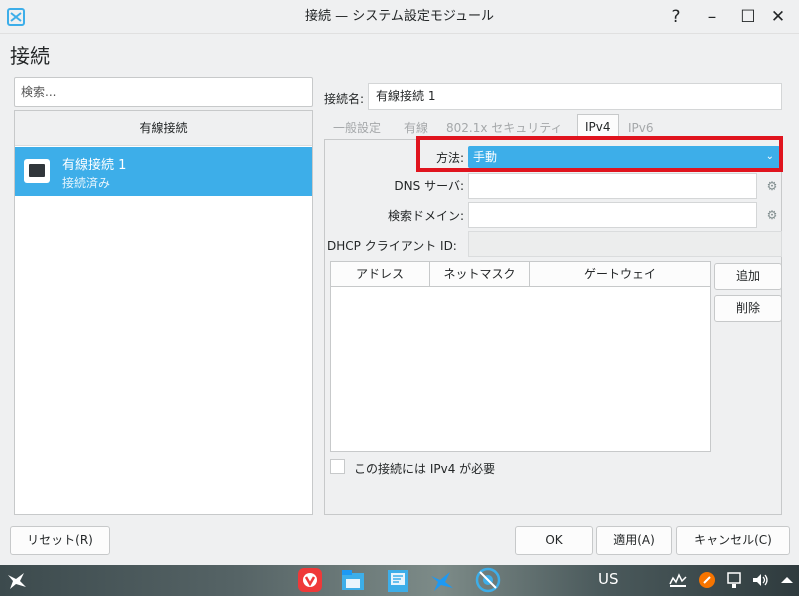 The image size is (799, 596). Describe the element at coordinates (787, 580) in the screenshot. I see `tray-expand-icon` at that location.